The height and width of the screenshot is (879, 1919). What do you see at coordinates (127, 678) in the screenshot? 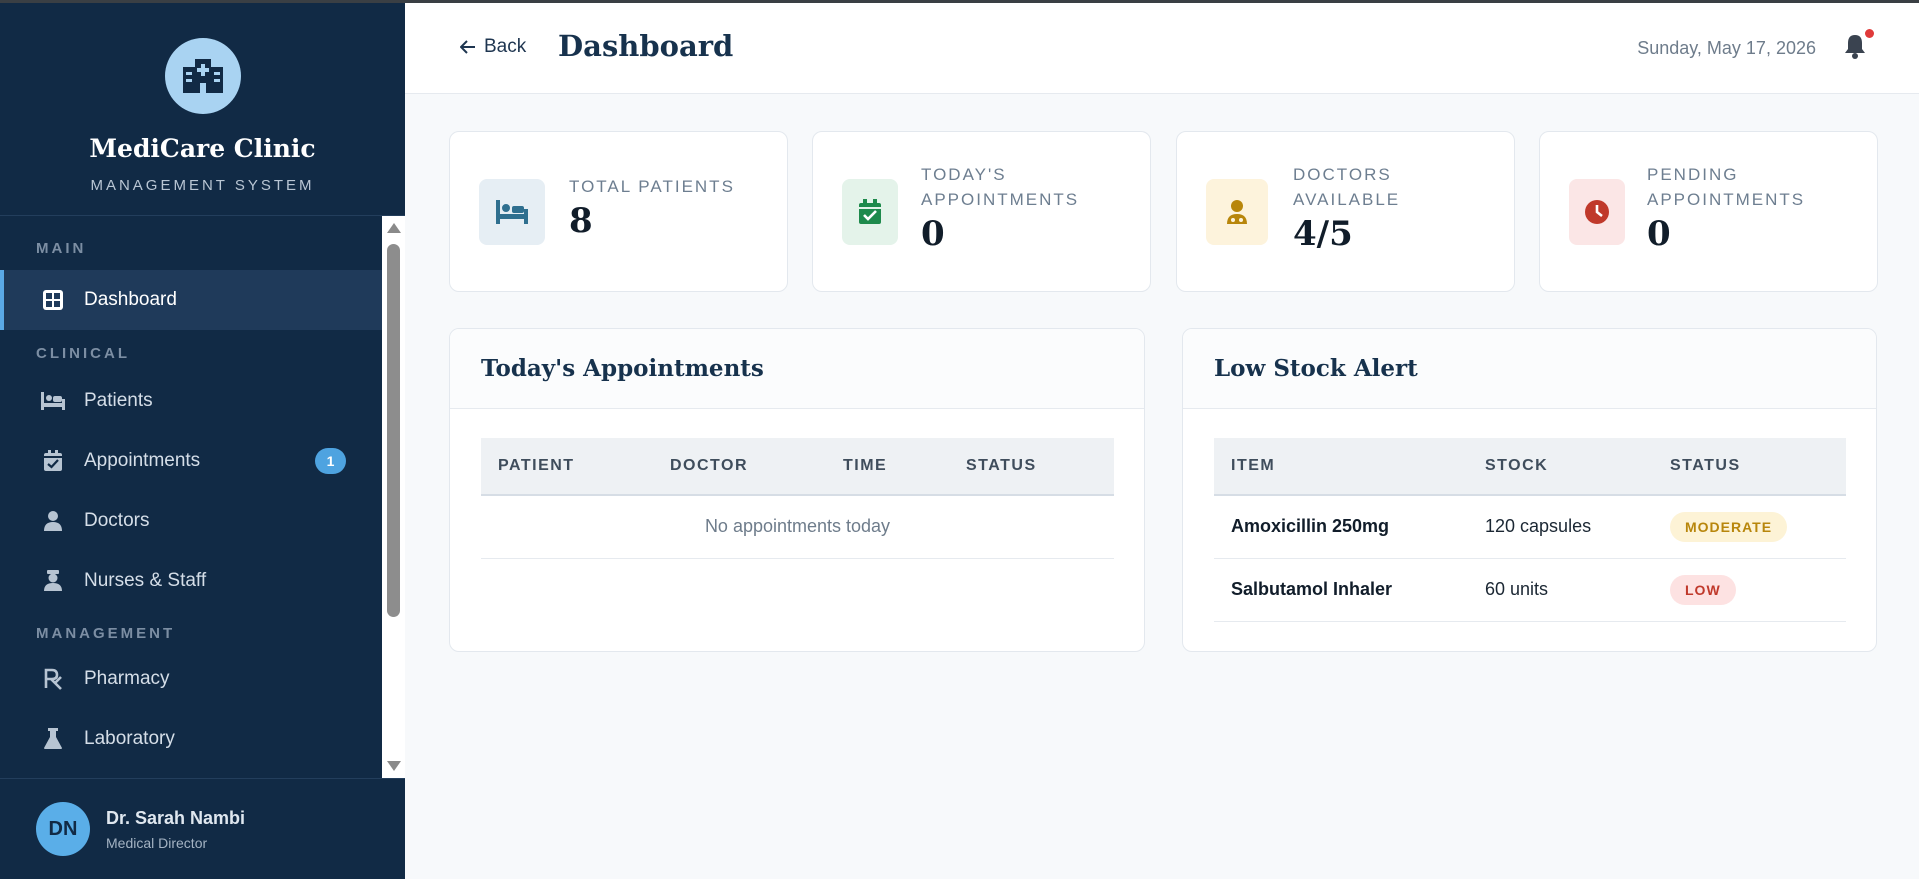
I see `sidebar-item-label: Pharmacy` at bounding box center [127, 678].